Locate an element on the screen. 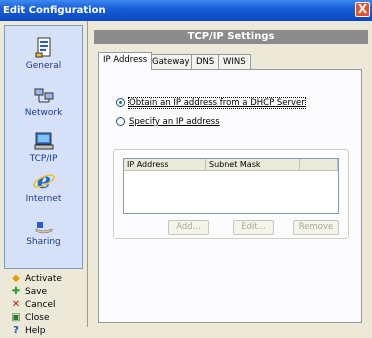 This screenshot has width=372, height=338. tab-wins: WINS is located at coordinates (234, 61).